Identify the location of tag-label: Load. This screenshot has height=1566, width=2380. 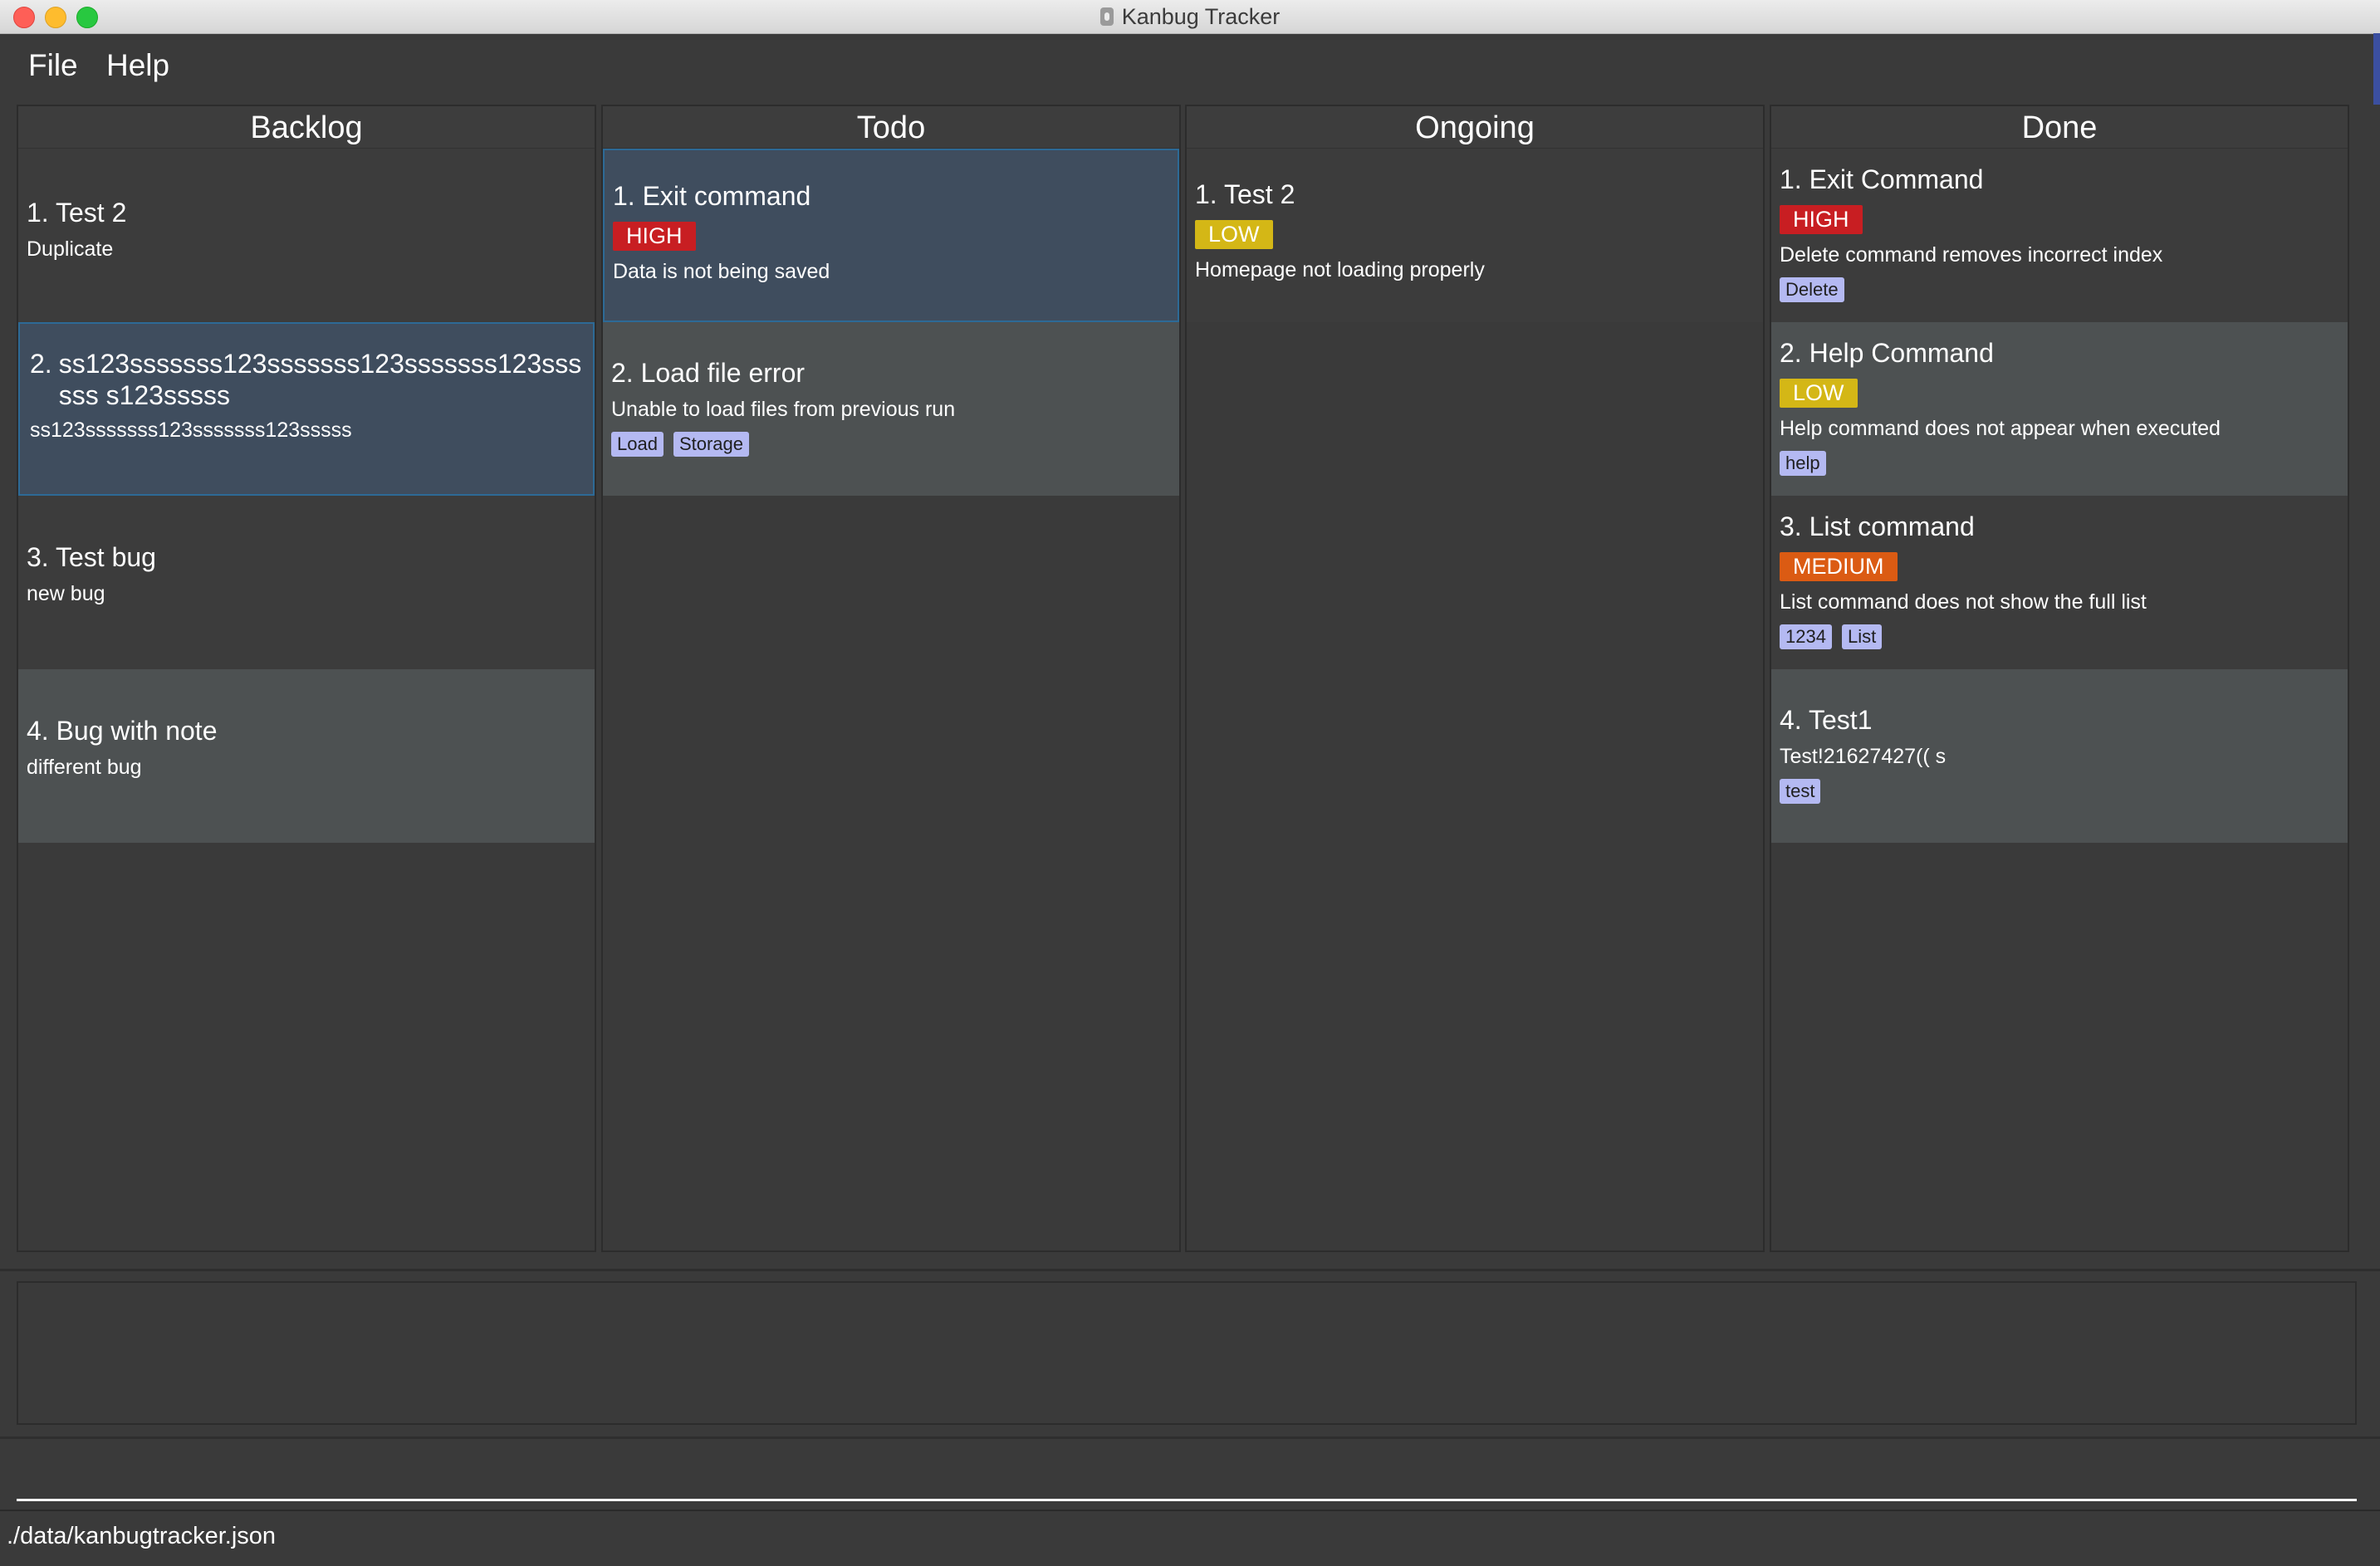
(637, 445).